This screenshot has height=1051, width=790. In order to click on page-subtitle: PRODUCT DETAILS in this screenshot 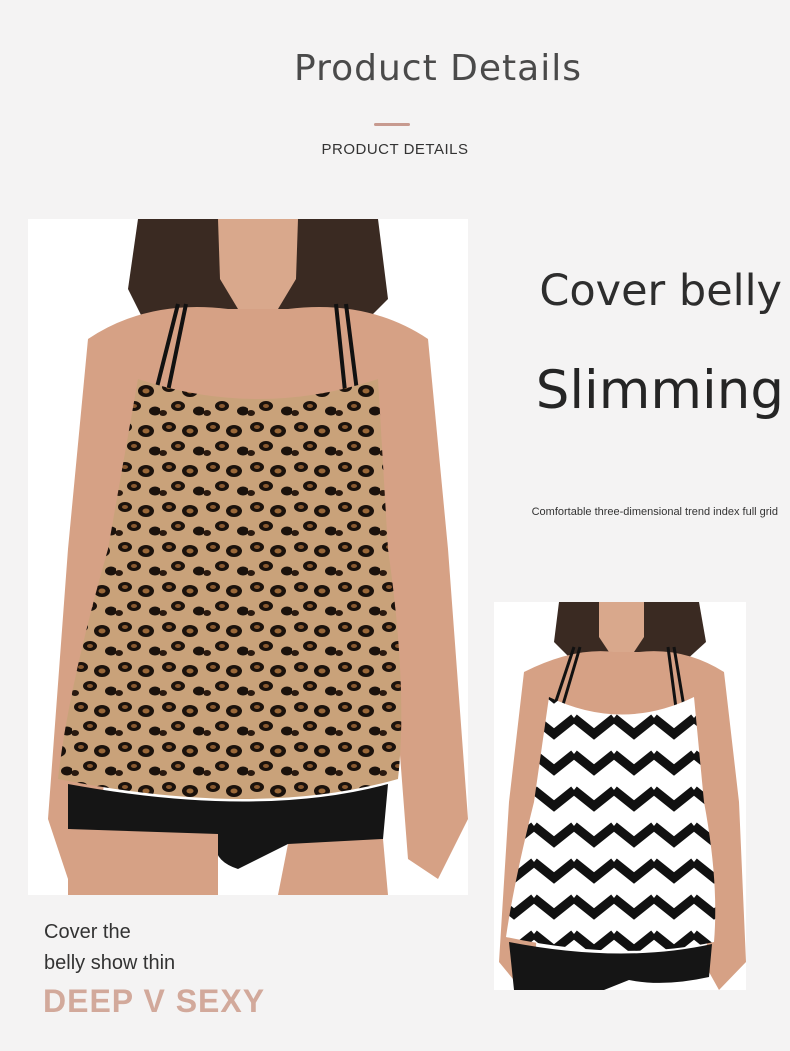, I will do `click(395, 149)`.